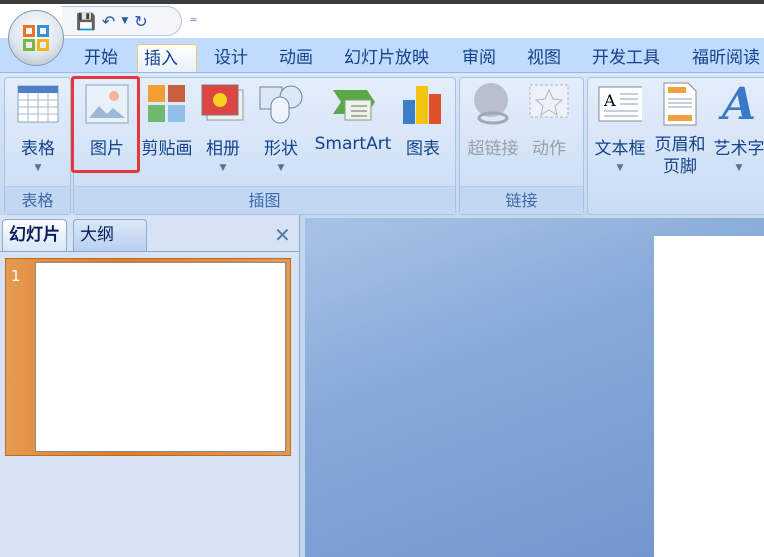  I want to click on shapes-button: 形状 ▼, so click(281, 127).